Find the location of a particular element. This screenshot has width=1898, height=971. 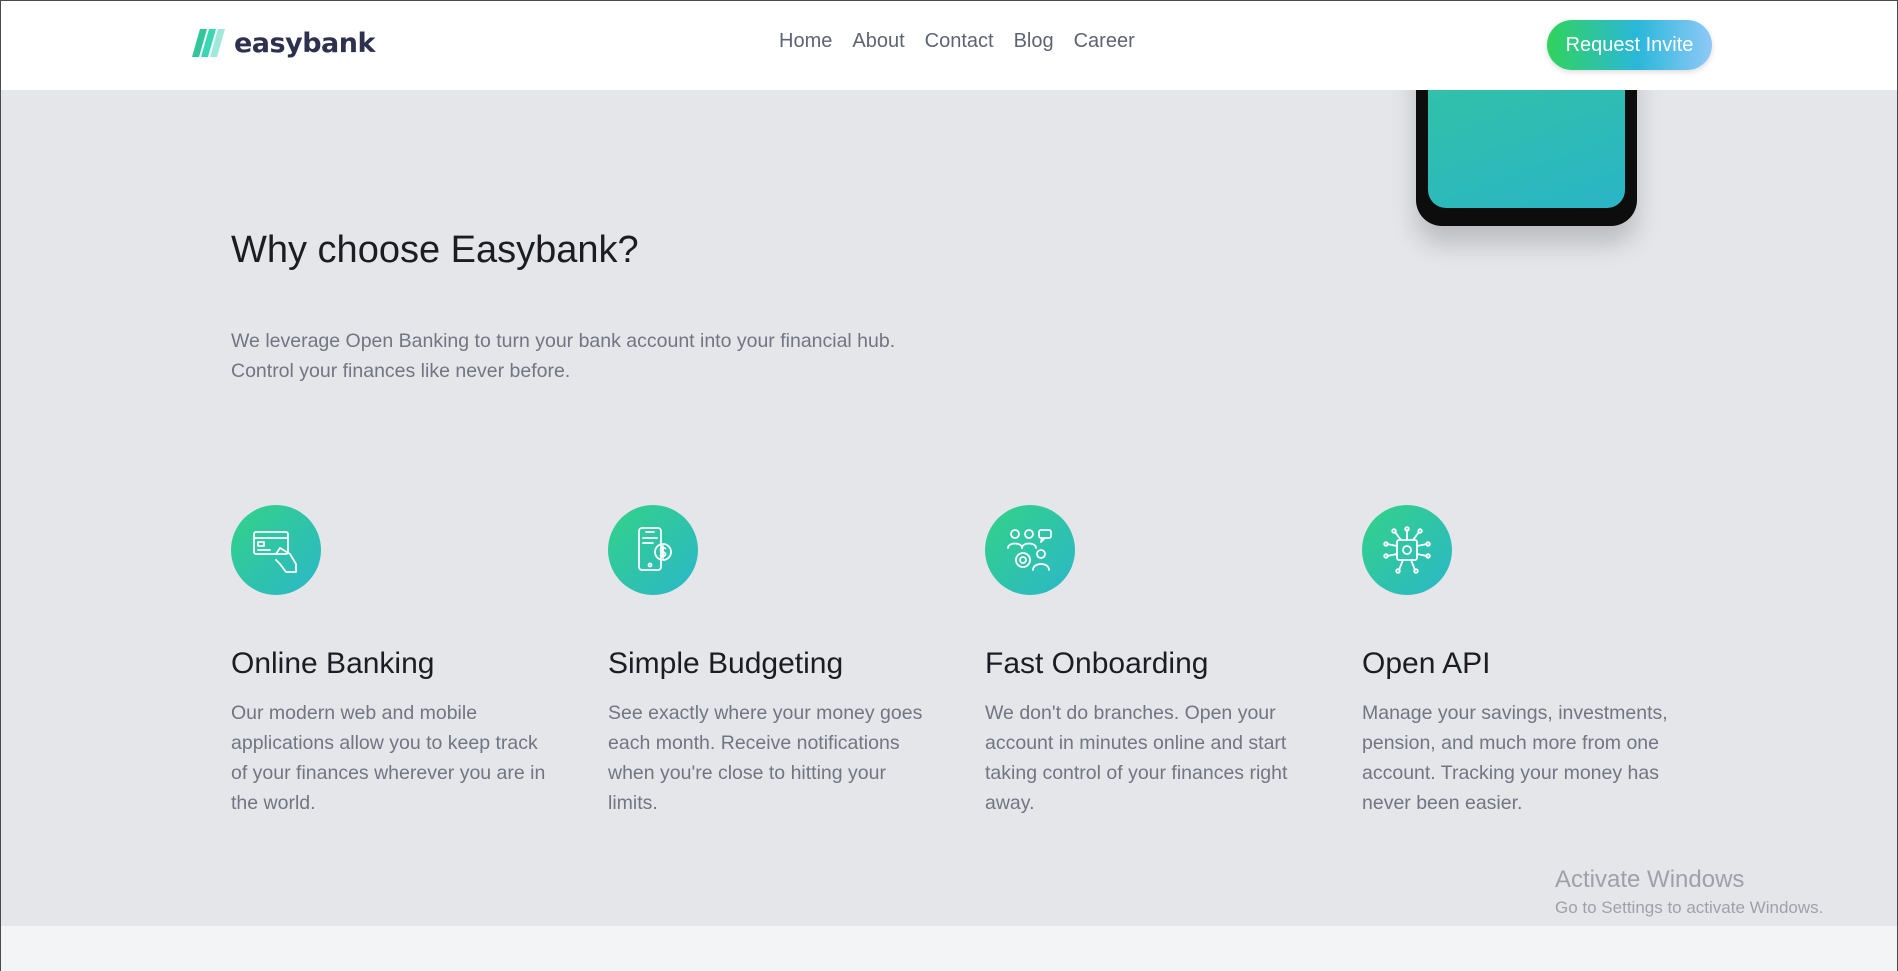

request-invite-button: Request Invite is located at coordinates (1629, 45).